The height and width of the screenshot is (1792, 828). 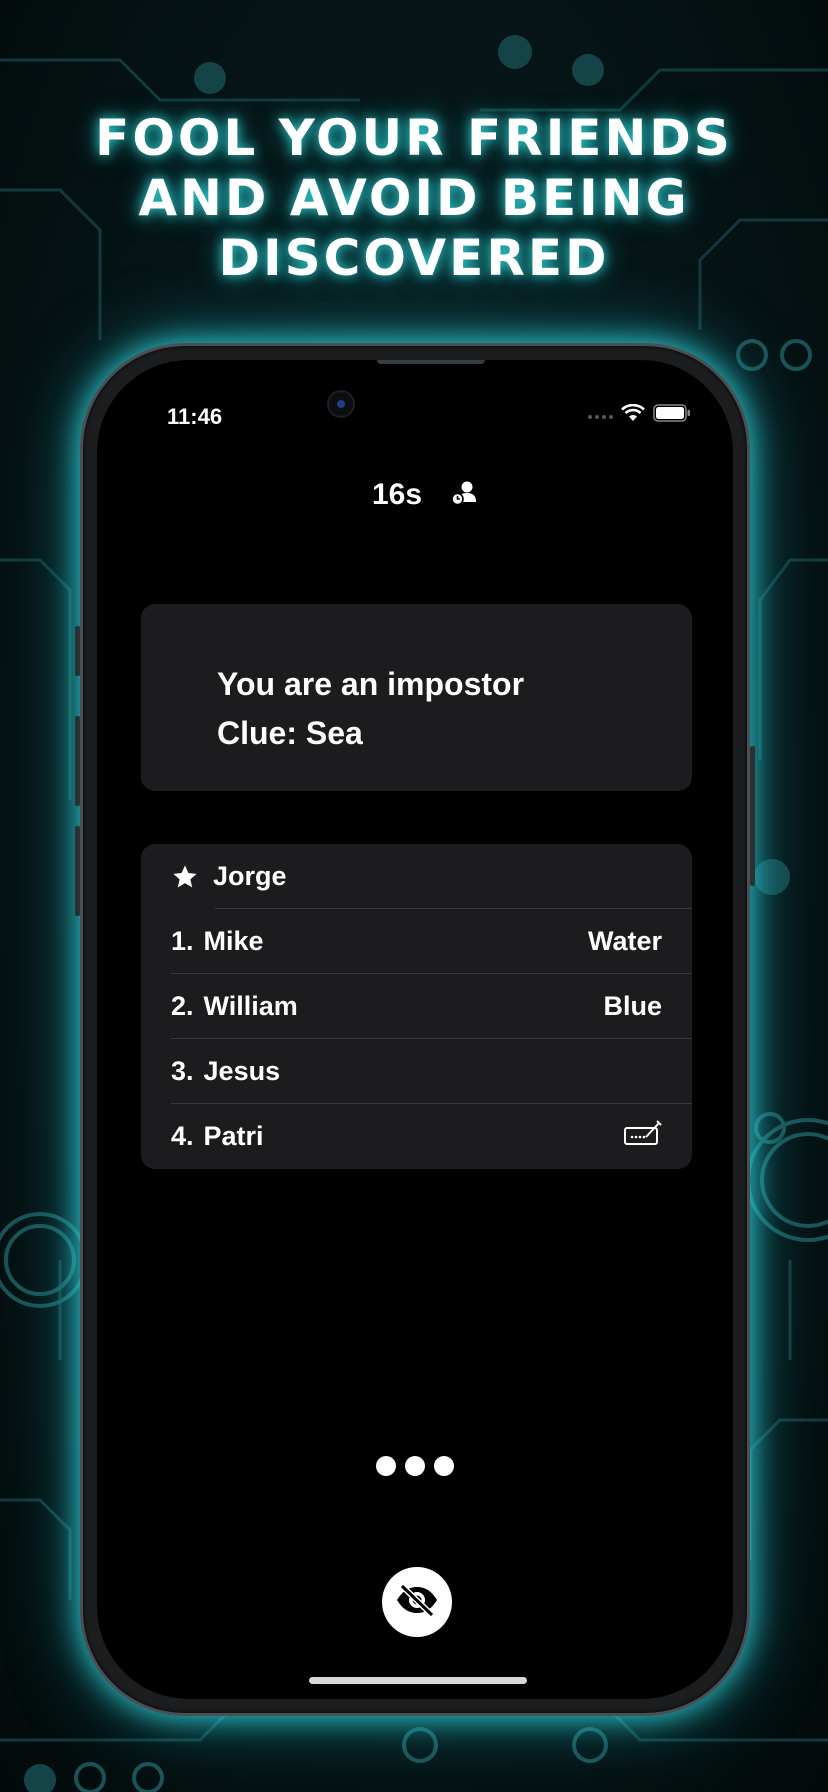 What do you see at coordinates (752, 816) in the screenshot?
I see `phone-power-button` at bounding box center [752, 816].